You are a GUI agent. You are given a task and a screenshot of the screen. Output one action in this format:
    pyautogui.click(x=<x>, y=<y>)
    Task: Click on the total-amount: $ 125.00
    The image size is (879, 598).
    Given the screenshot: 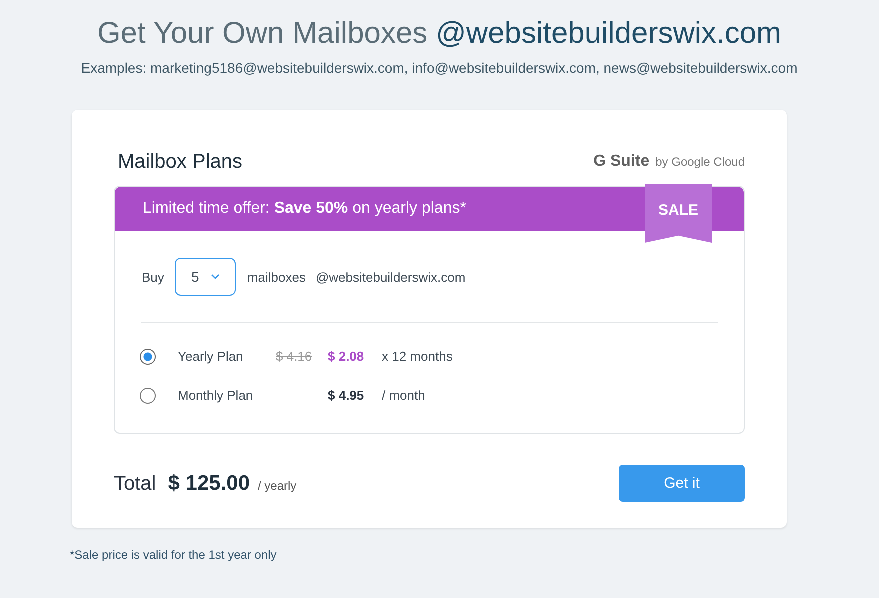 What is the action you would take?
    pyautogui.click(x=209, y=484)
    